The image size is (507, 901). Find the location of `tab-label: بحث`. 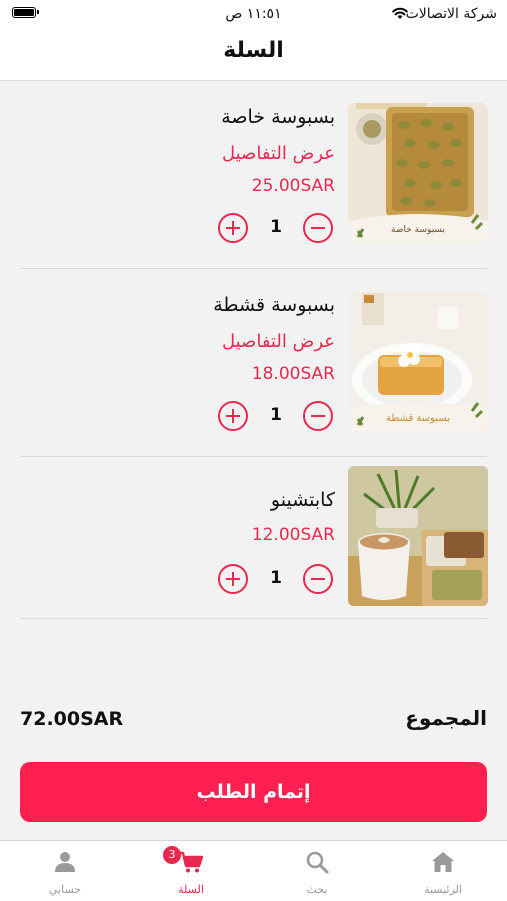

tab-label: بحث is located at coordinates (317, 889).